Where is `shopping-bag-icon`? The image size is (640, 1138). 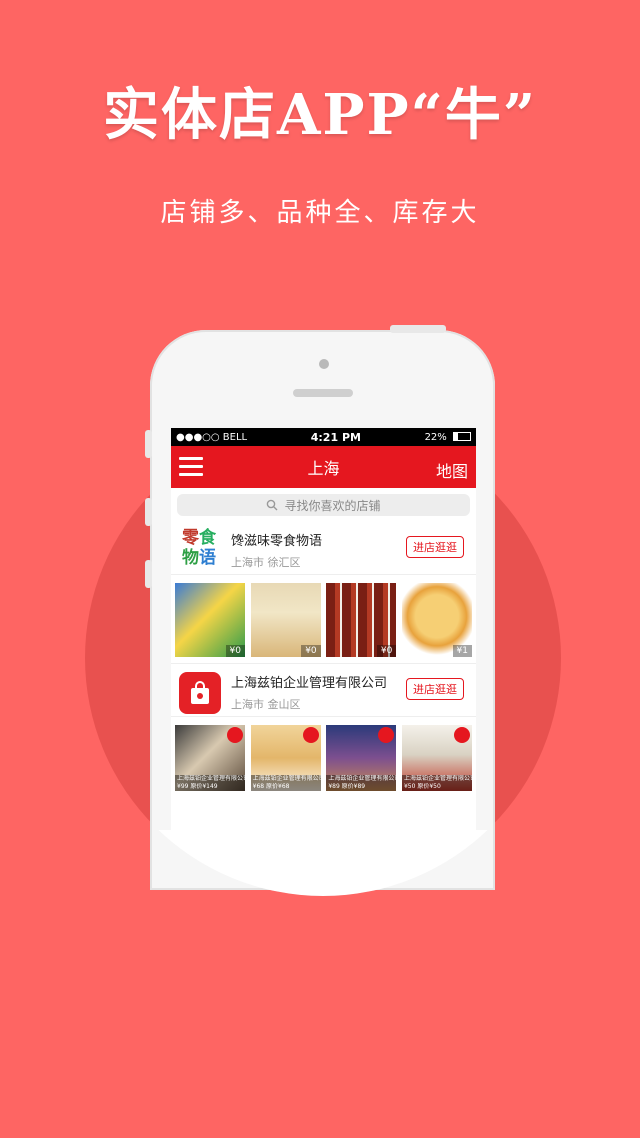
shopping-bag-icon is located at coordinates (200, 692).